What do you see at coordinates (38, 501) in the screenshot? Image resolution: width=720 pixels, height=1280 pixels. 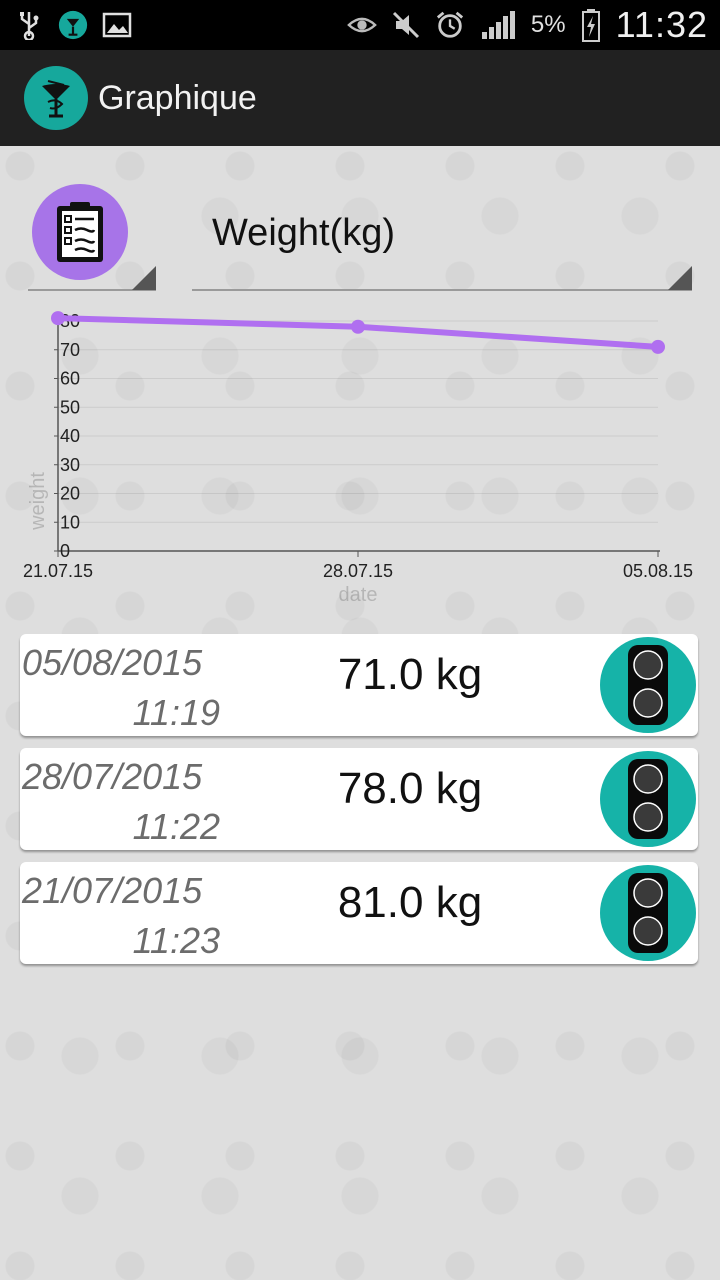 I see `y-axis-label: weight` at bounding box center [38, 501].